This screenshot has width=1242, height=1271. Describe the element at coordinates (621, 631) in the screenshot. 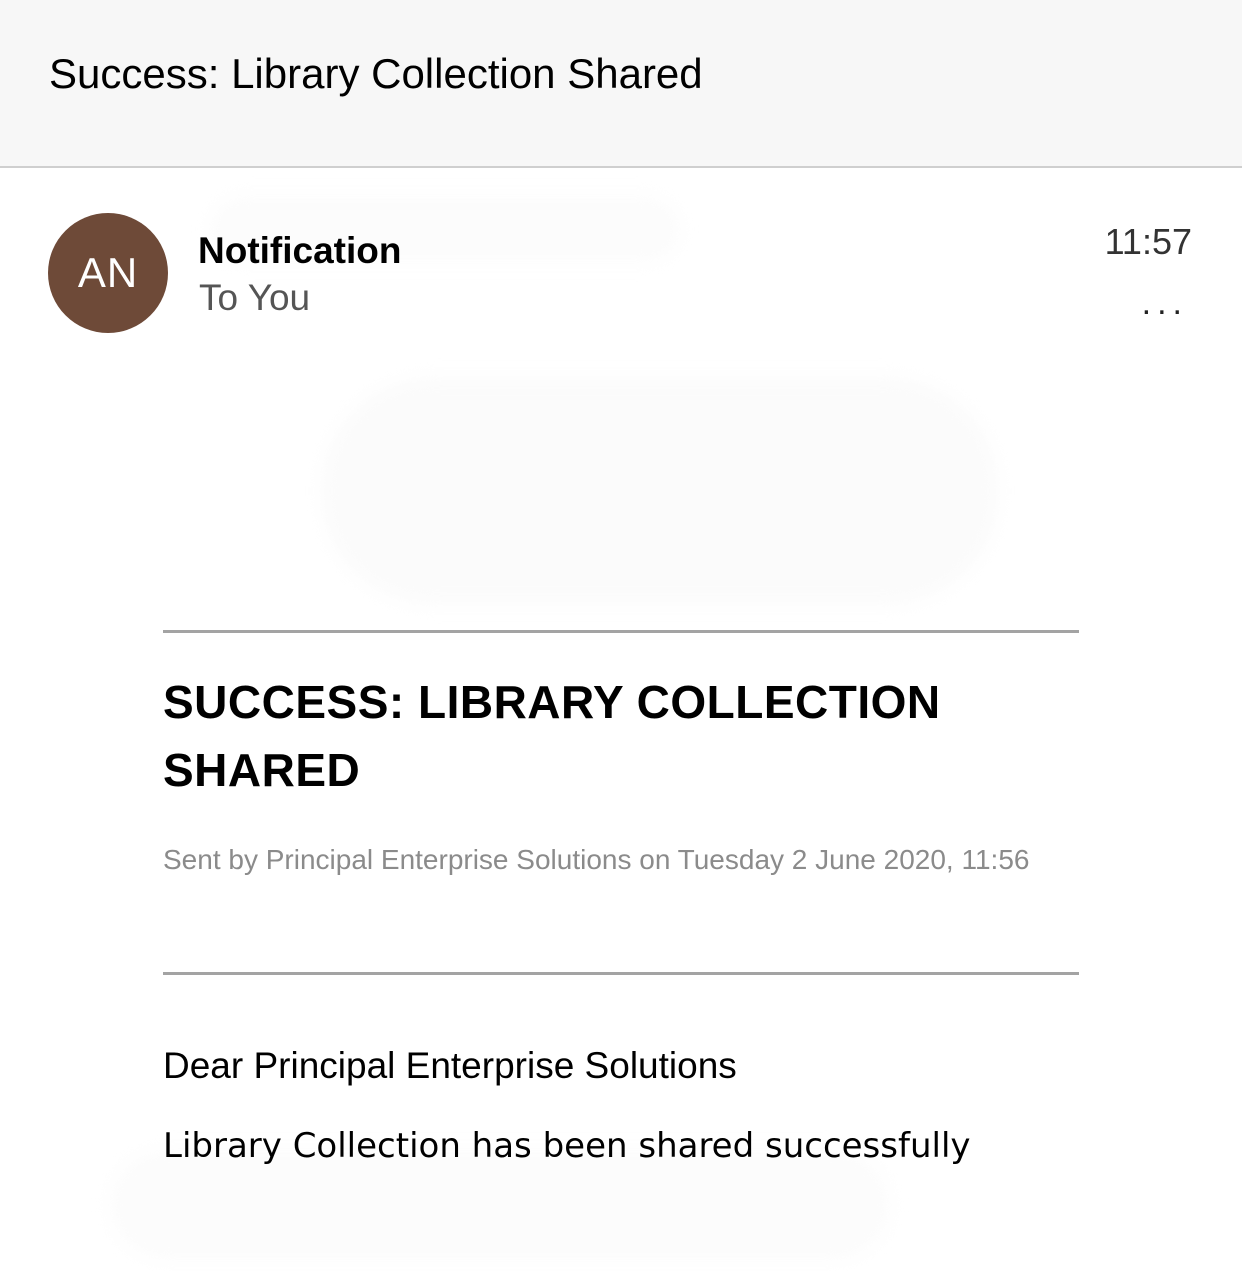

I see `divider-top` at that location.